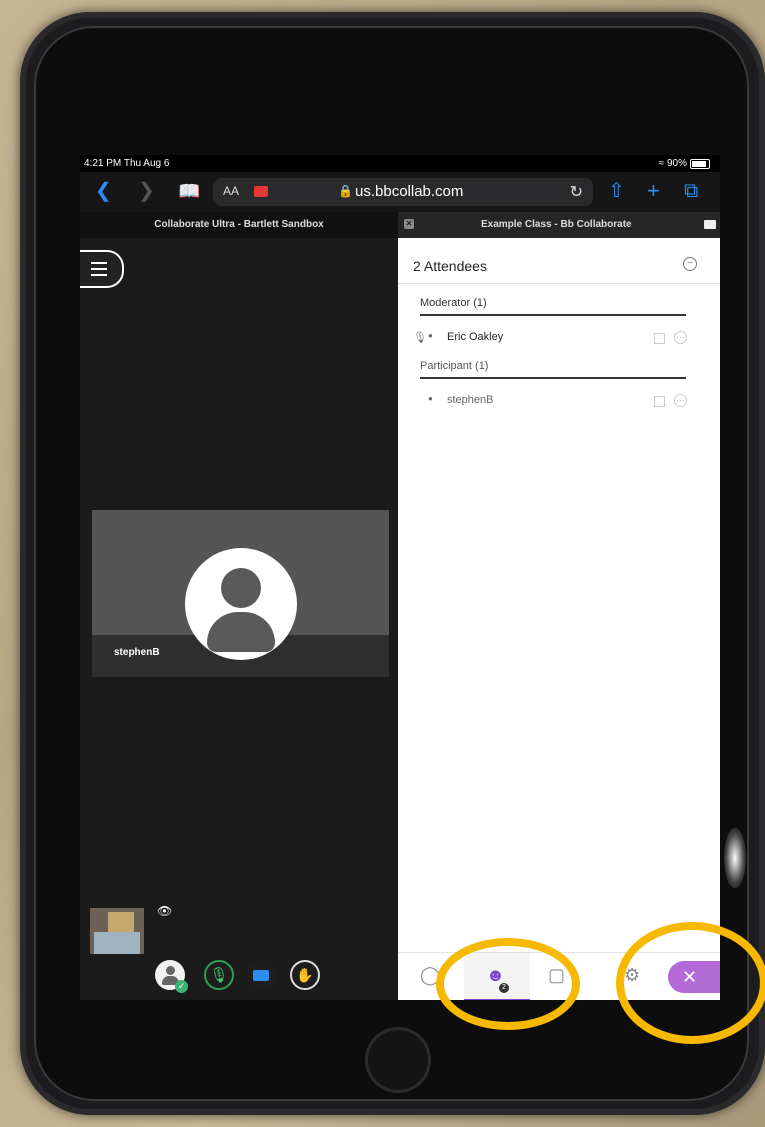  What do you see at coordinates (137, 652) in the screenshot?
I see `video-tile-name: stephenB` at bounding box center [137, 652].